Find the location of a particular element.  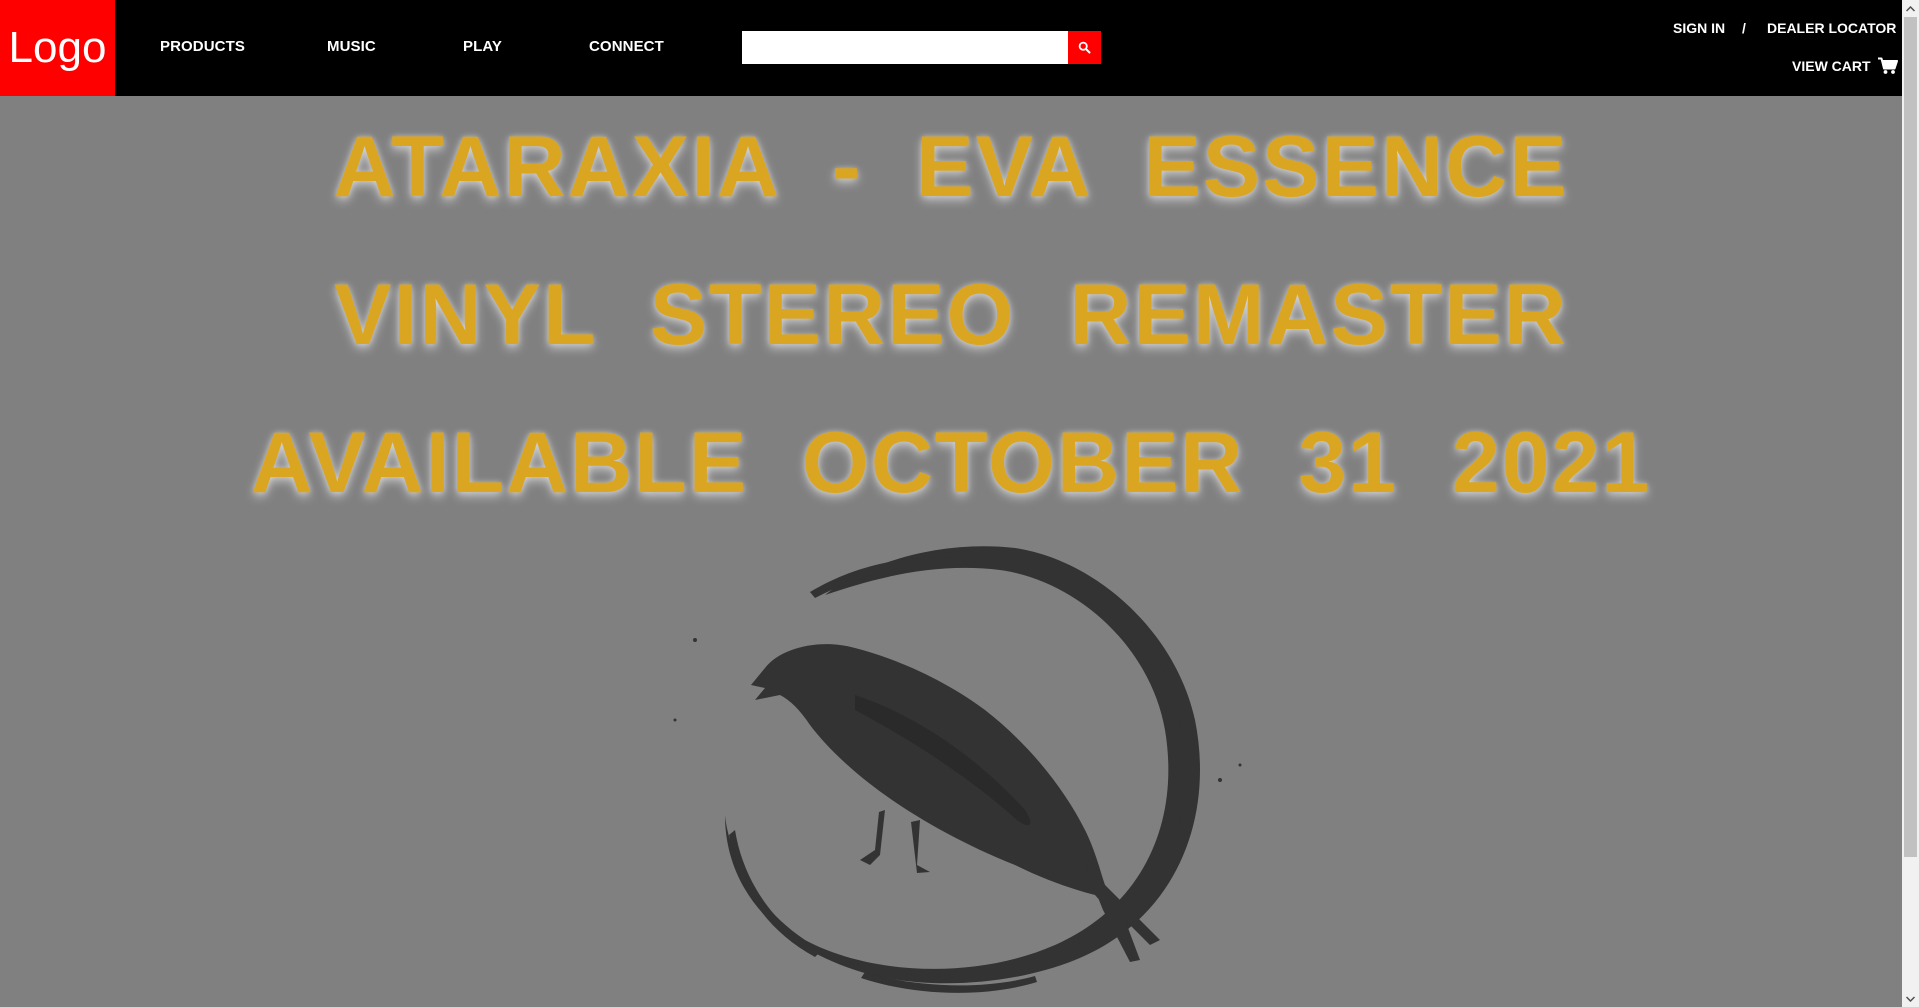

scroll-thumb is located at coordinates (1910, 437).